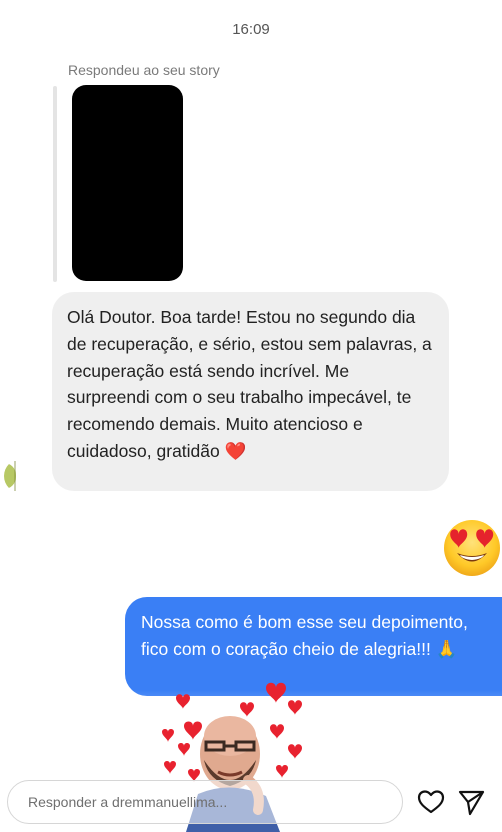  What do you see at coordinates (446, 648) in the screenshot?
I see `praying-hands-emoji: 🙏` at bounding box center [446, 648].